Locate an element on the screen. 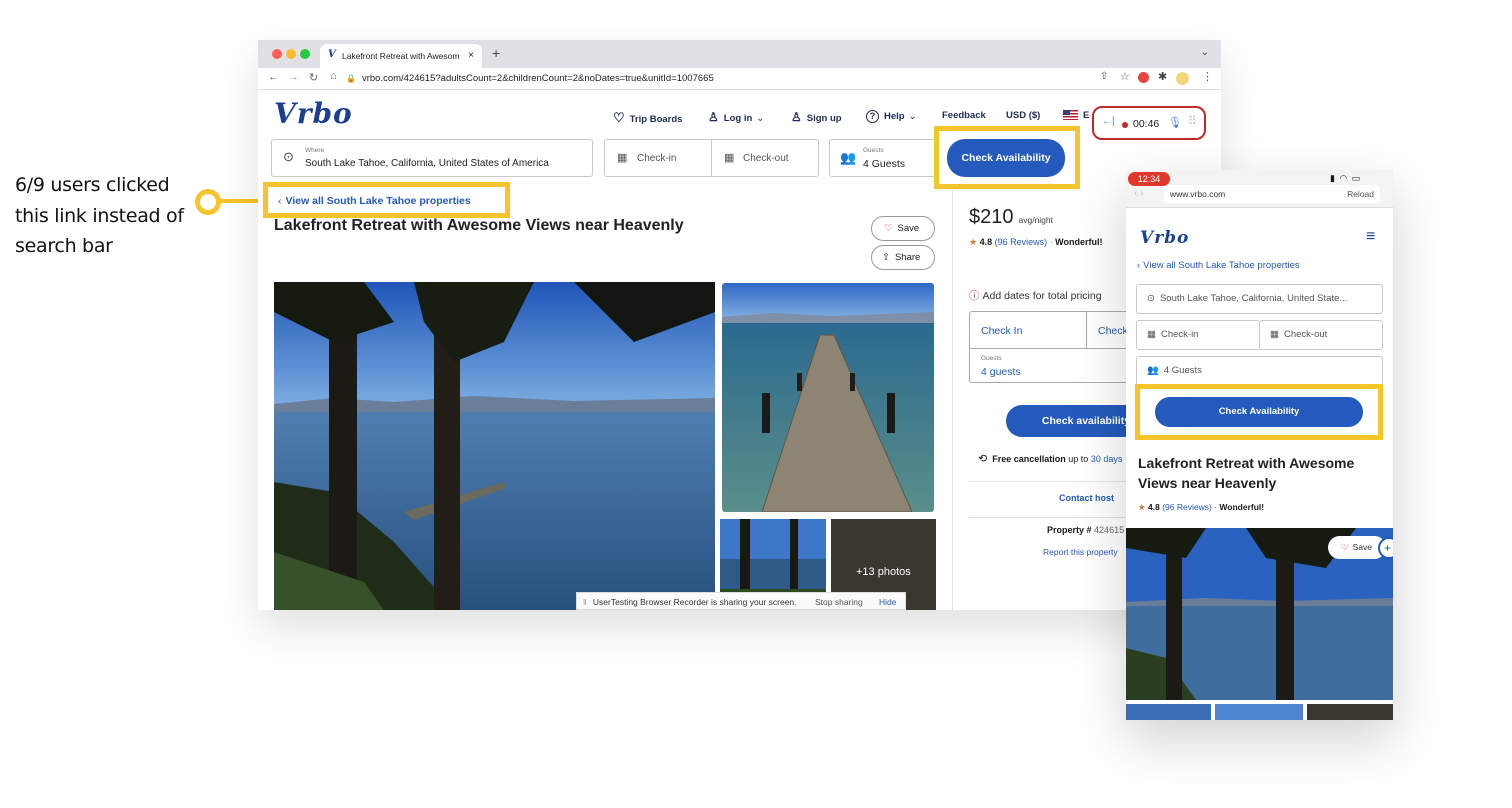  mobile-url-text: www.vrbo.com is located at coordinates (1198, 194).